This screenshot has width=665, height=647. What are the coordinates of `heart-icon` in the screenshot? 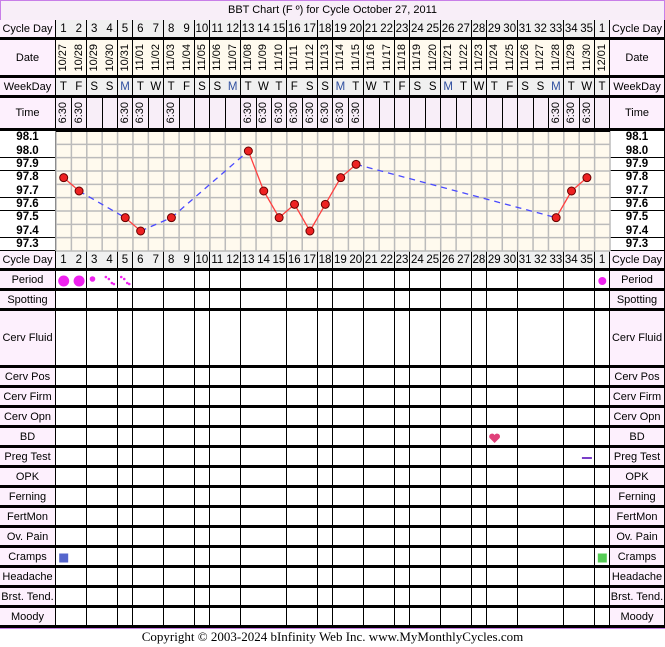 It's located at (494, 438).